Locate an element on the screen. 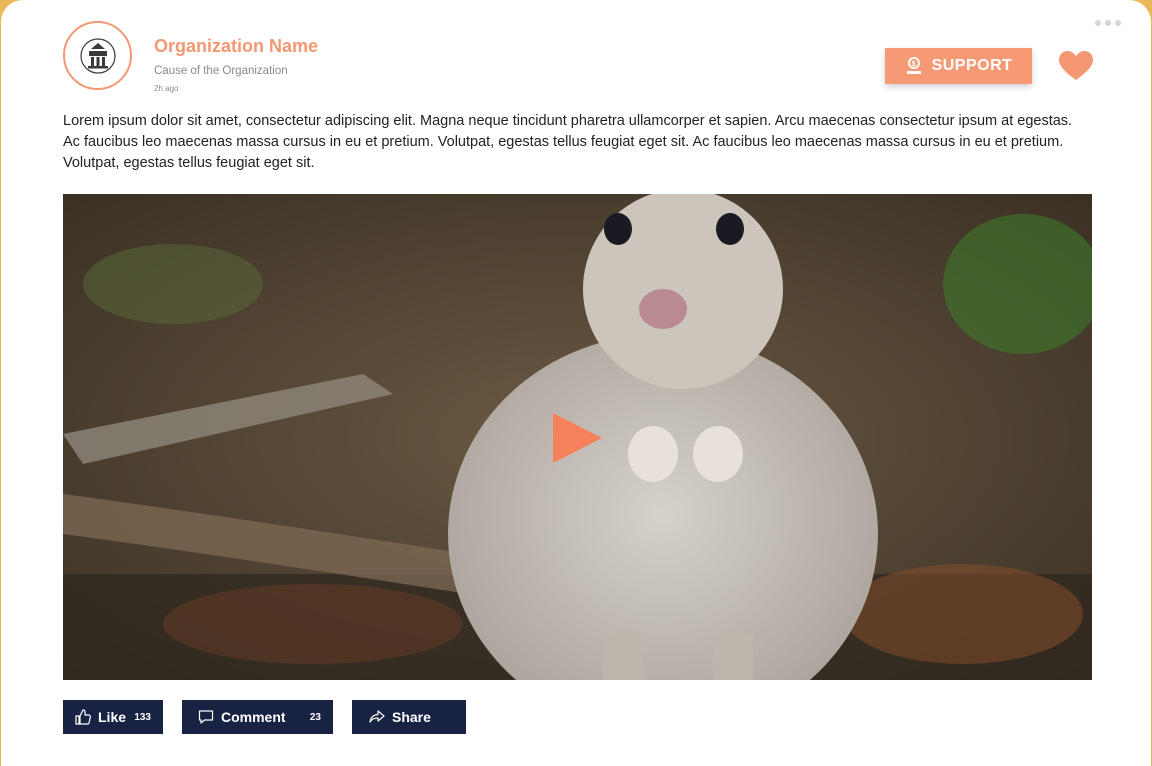  donate-icon: $ is located at coordinates (913, 65).